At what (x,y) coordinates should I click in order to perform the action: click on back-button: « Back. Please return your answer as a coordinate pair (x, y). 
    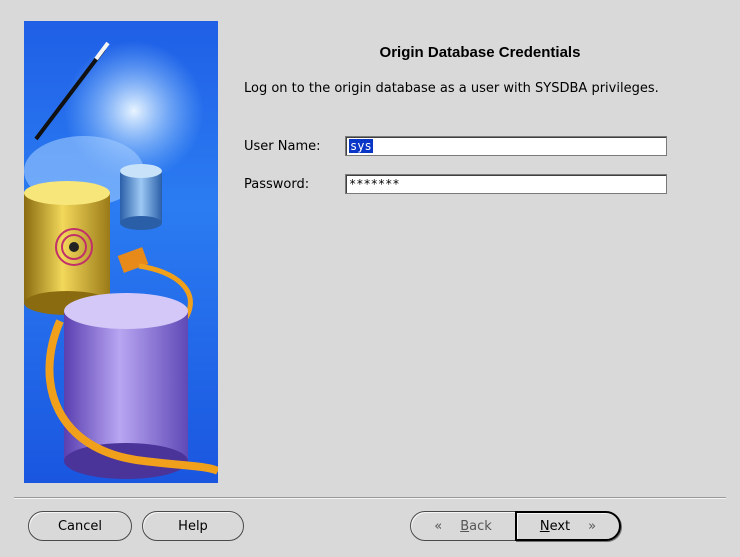
    Looking at the image, I should click on (463, 526).